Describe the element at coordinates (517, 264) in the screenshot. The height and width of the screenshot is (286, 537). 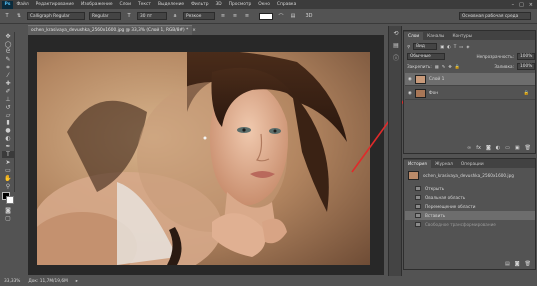
I see `camera-icon: ◙` at that location.